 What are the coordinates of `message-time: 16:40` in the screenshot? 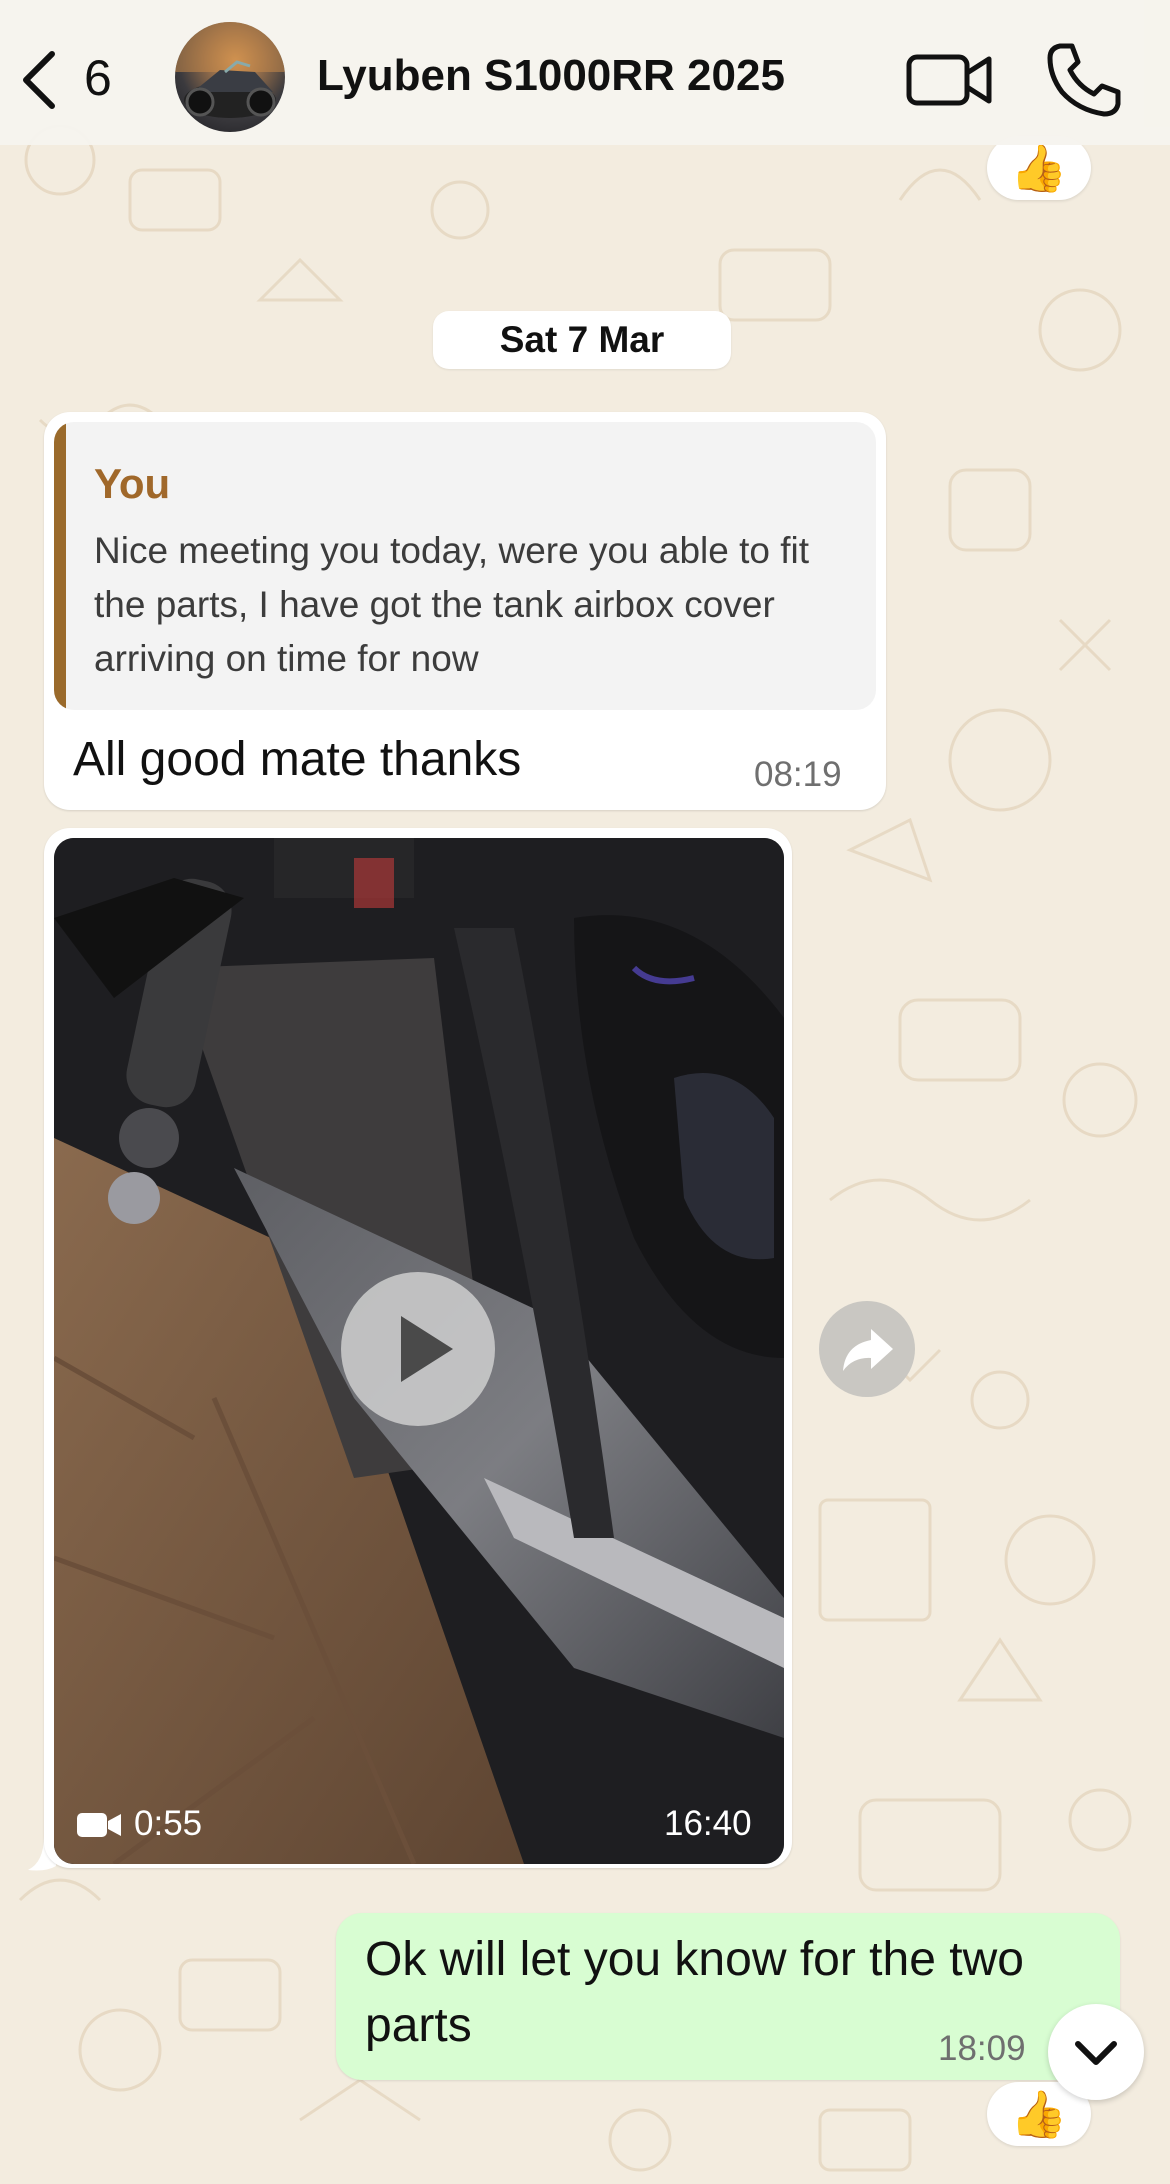 It's located at (708, 1823).